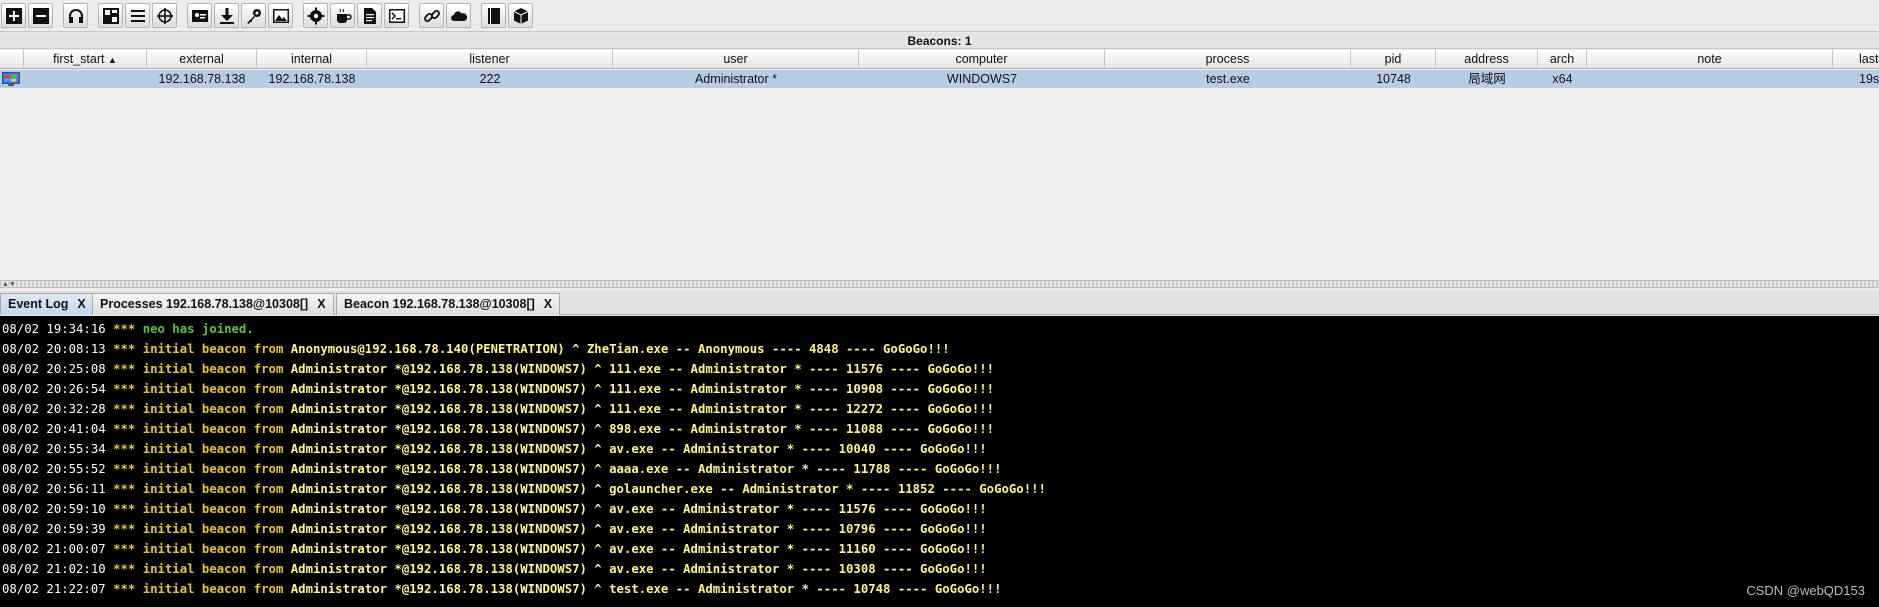 Image resolution: width=1879 pixels, height=607 pixels. I want to click on log-timestamp: 08/02 20:59:10, so click(54, 509).